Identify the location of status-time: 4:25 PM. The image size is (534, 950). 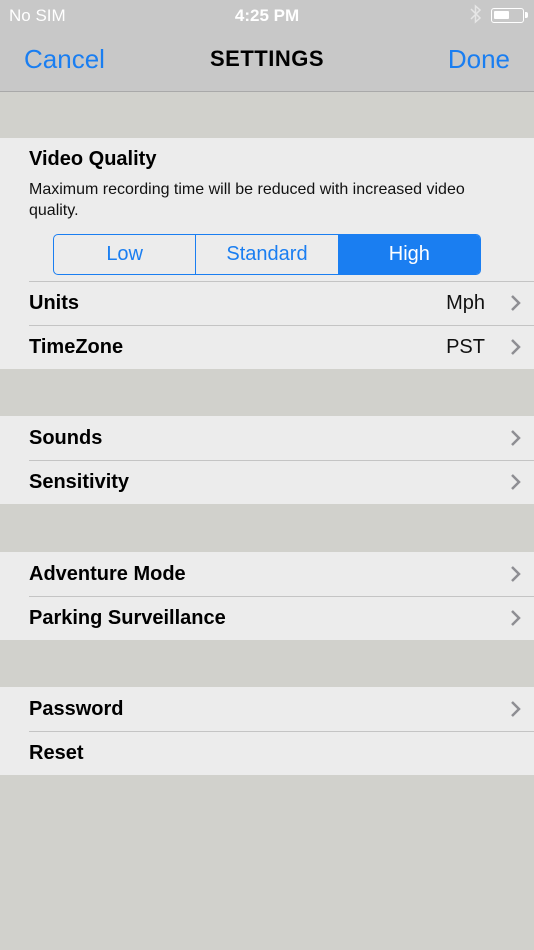
(267, 15).